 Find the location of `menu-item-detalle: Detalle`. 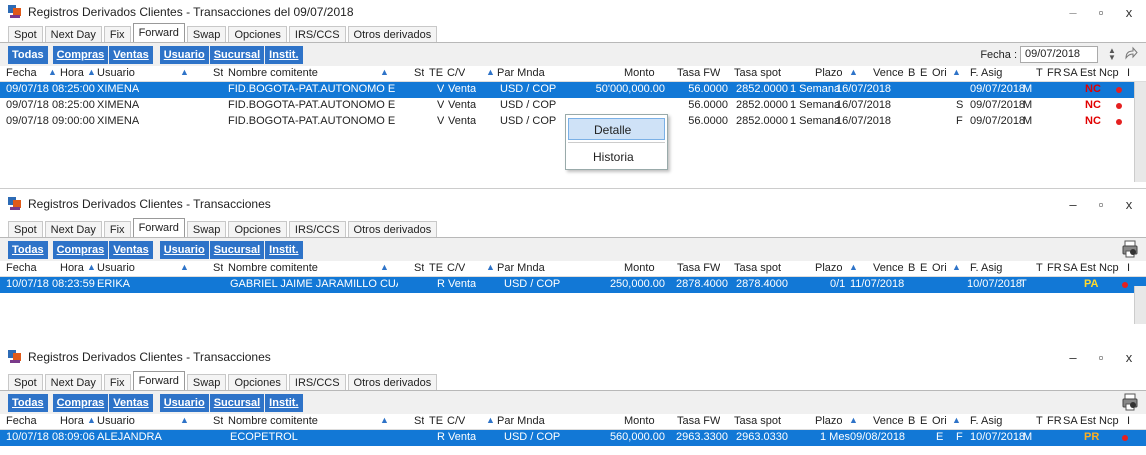

menu-item-detalle: Detalle is located at coordinates (616, 129).